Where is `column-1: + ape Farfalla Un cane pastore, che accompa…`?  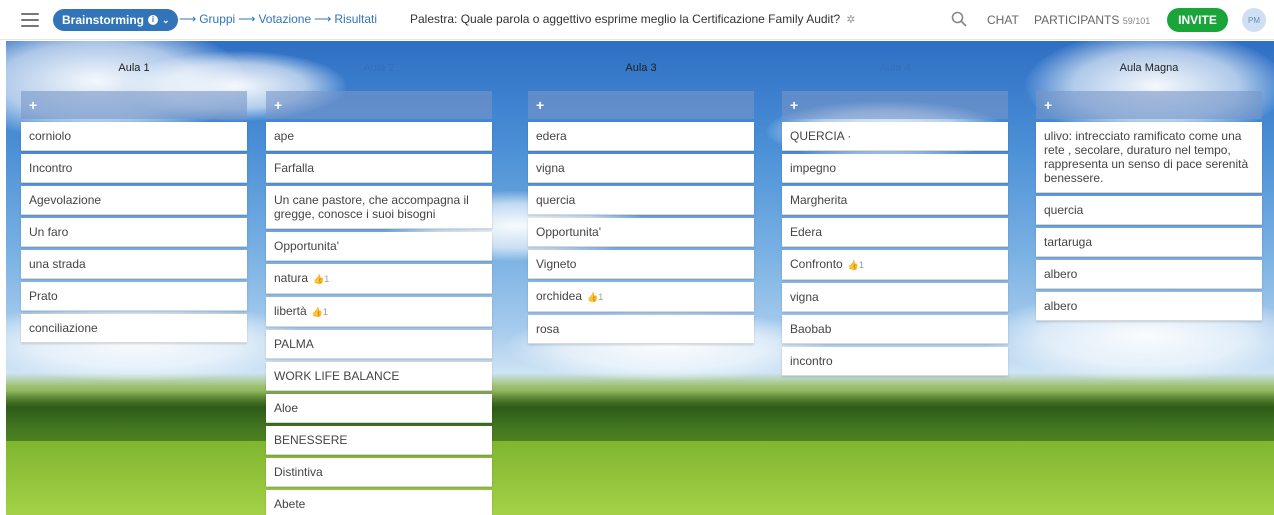 column-1: + ape Farfalla Un cane pastore, che accompa… is located at coordinates (379, 303).